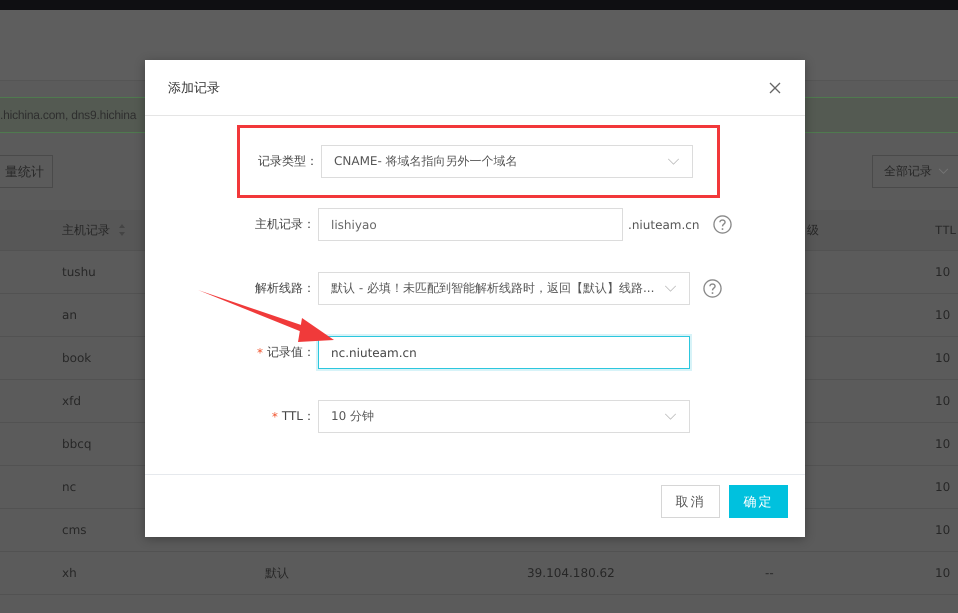  I want to click on field-label: 记录值：, so click(291, 352).